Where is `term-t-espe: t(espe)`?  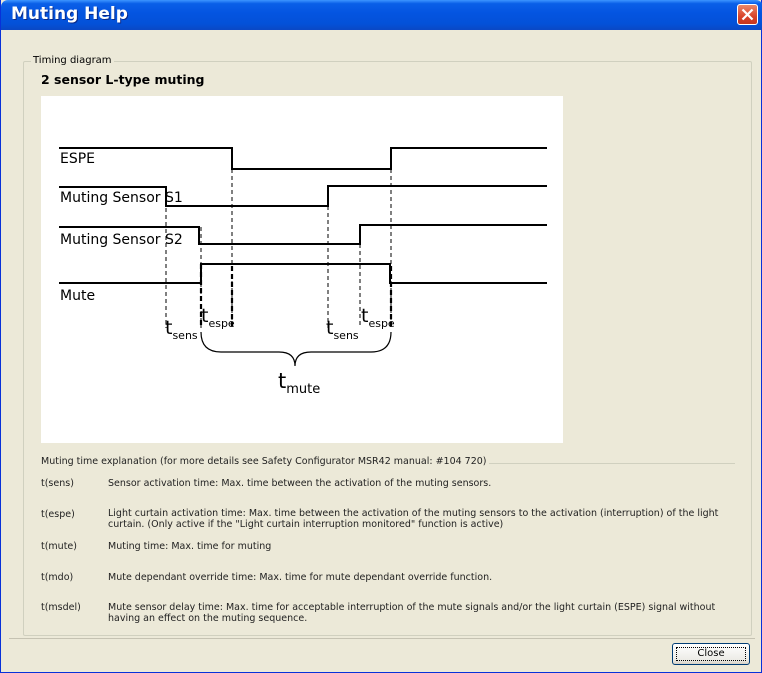
term-t-espe: t(espe) is located at coordinates (58, 514).